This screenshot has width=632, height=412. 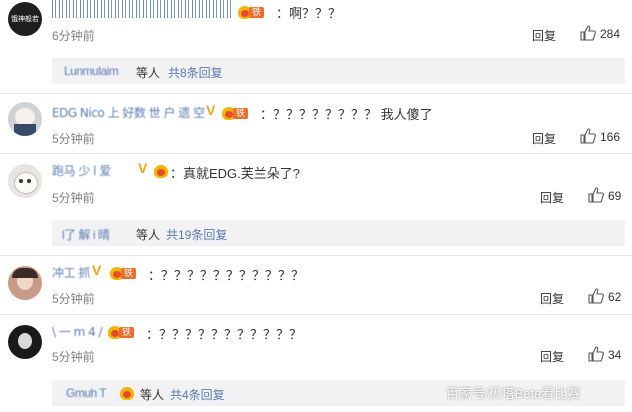 What do you see at coordinates (142, 9) in the screenshot?
I see `username-redacted` at bounding box center [142, 9].